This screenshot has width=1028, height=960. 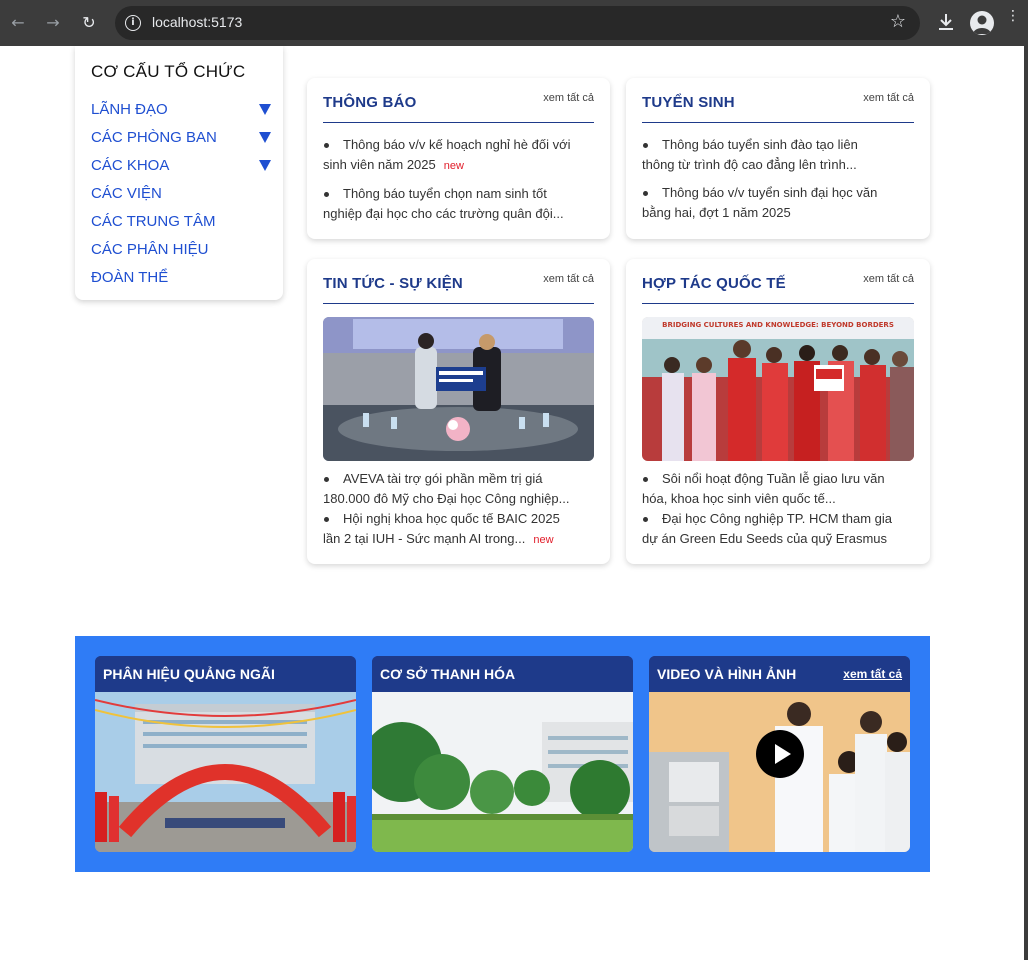 I want to click on card-header: CƠ SỞ THANH HÓA, so click(x=502, y=674).